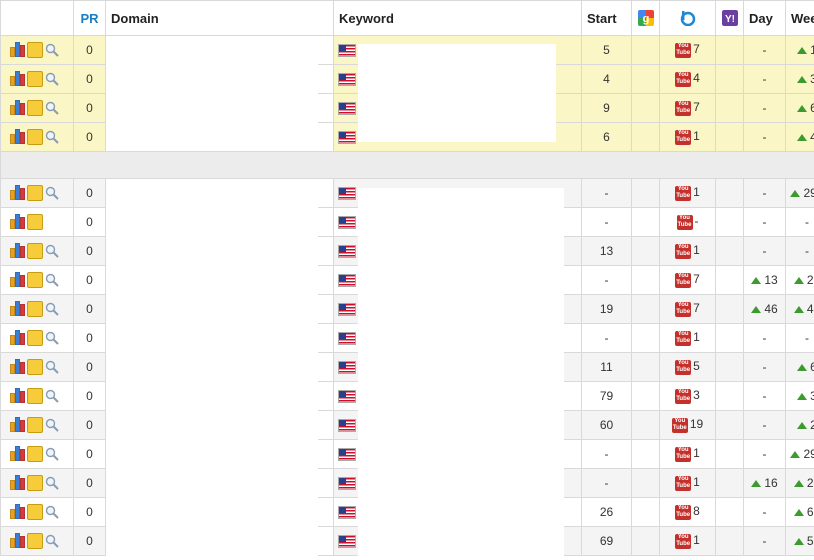 This screenshot has width=814, height=560. What do you see at coordinates (645, 309) in the screenshot?
I see `google-rank` at bounding box center [645, 309].